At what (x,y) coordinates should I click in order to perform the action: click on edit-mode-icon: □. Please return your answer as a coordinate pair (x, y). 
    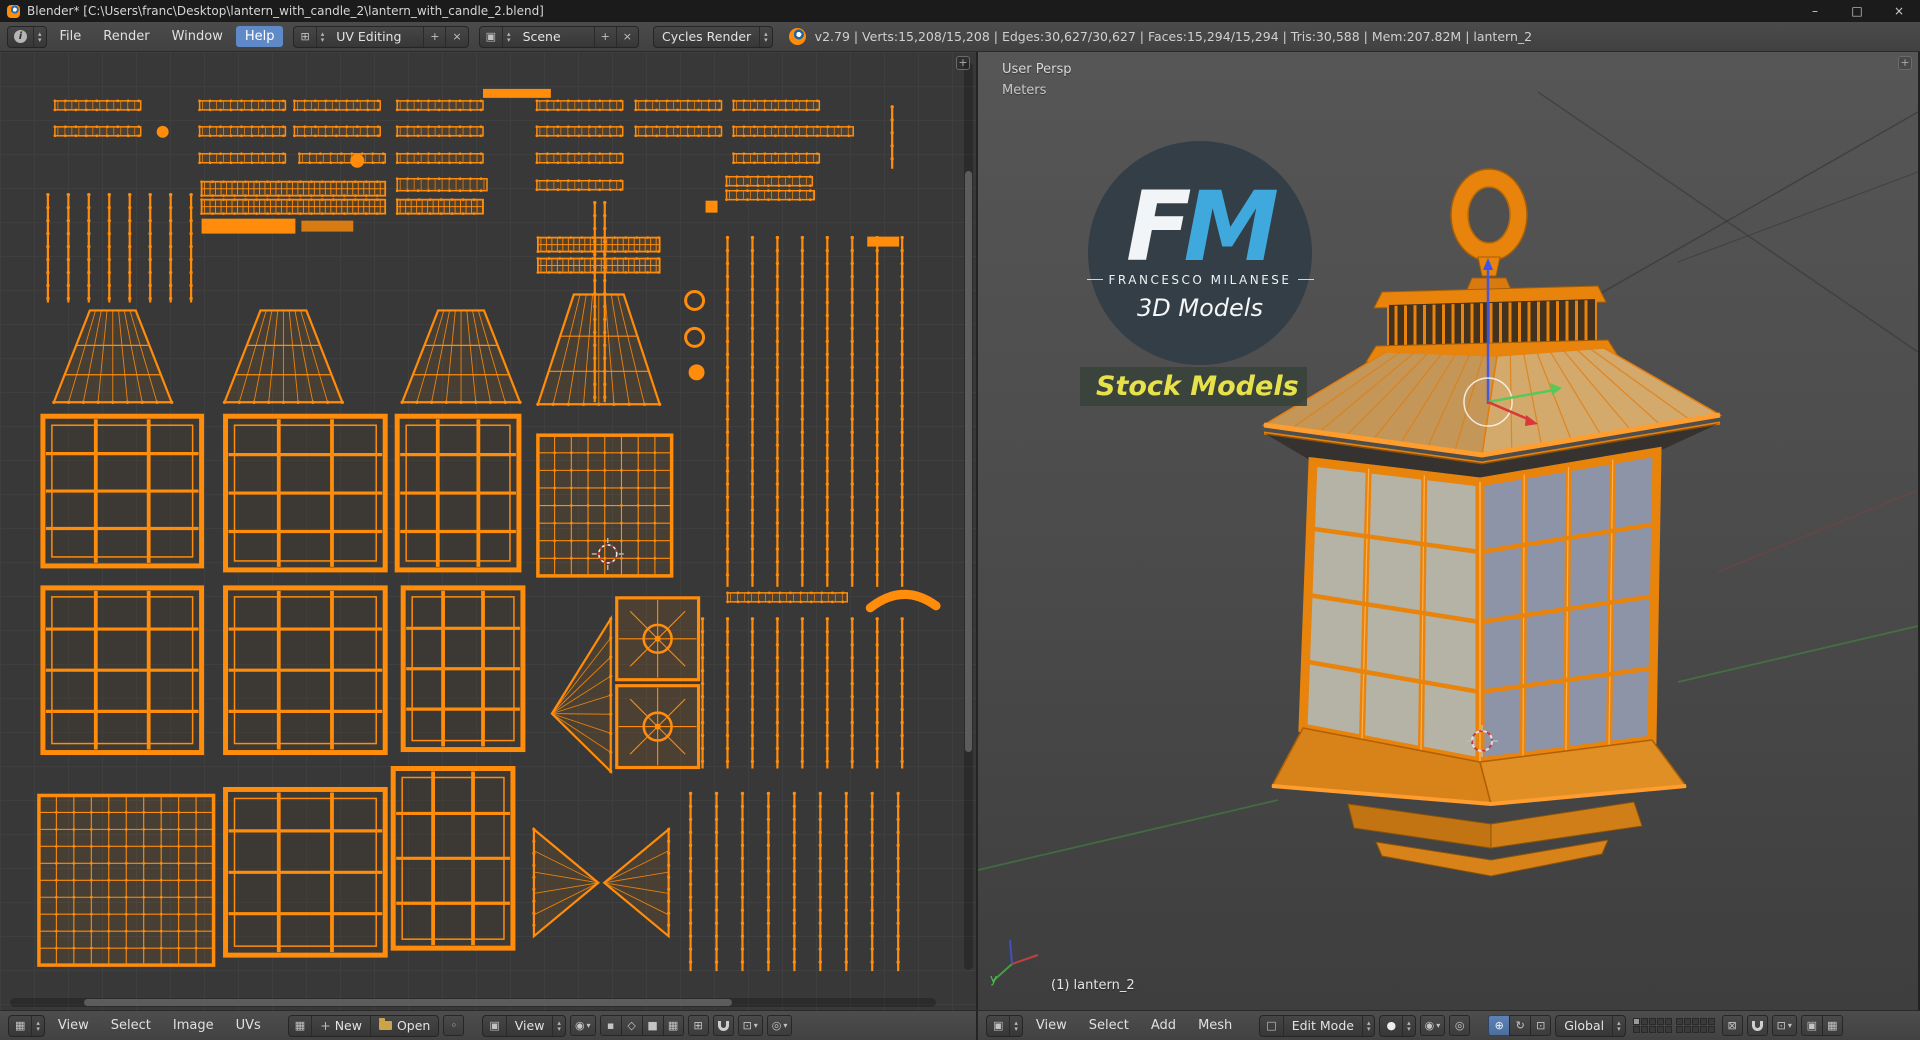
    Looking at the image, I should click on (1272, 1025).